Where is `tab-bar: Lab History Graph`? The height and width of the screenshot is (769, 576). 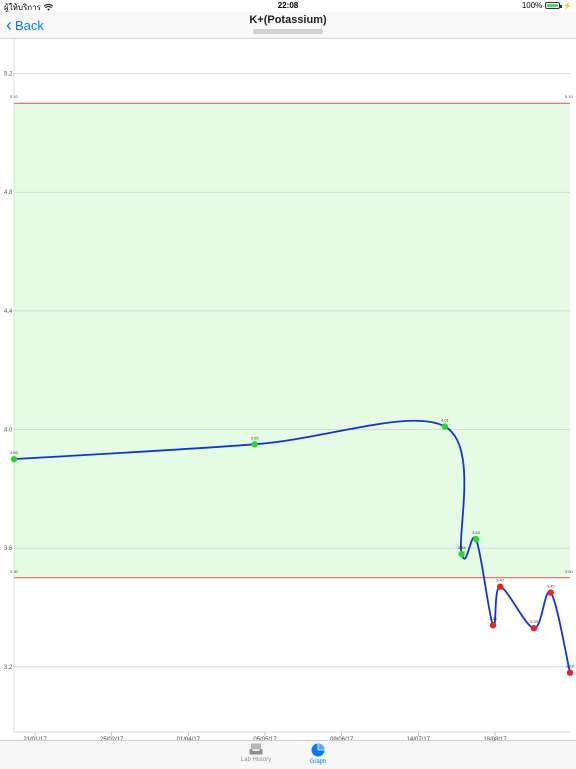
tab-bar: Lab History Graph is located at coordinates (288, 754).